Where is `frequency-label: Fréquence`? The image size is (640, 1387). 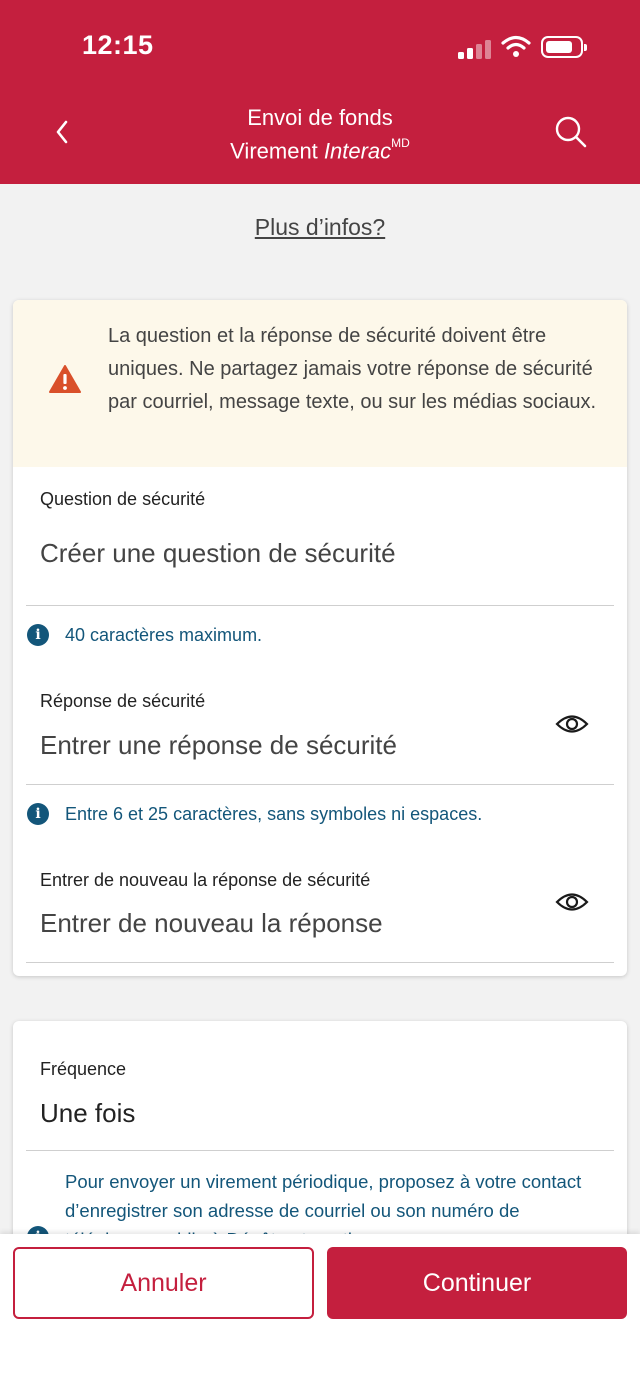 frequency-label: Fréquence is located at coordinates (83, 1069).